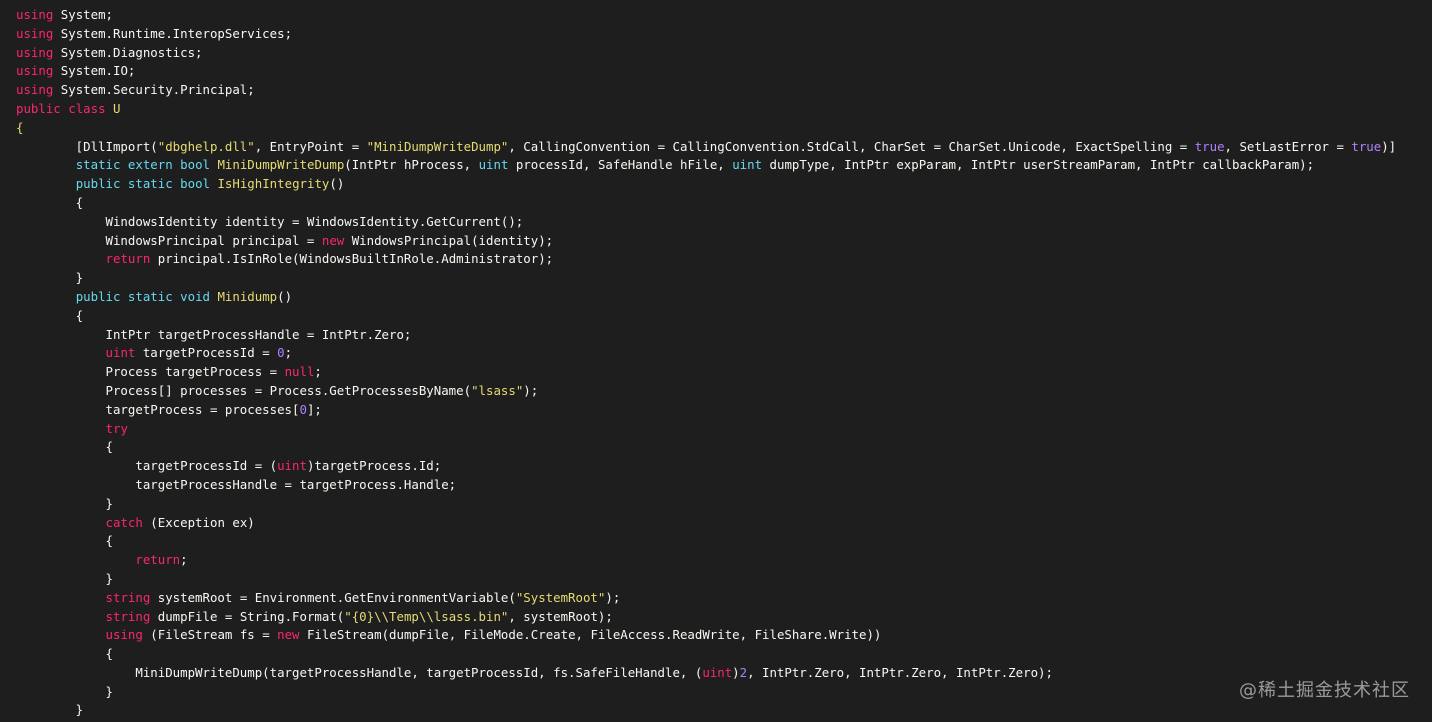 Image resolution: width=1432 pixels, height=722 pixels. I want to click on code-token: System.Security.Principal;, so click(154, 90).